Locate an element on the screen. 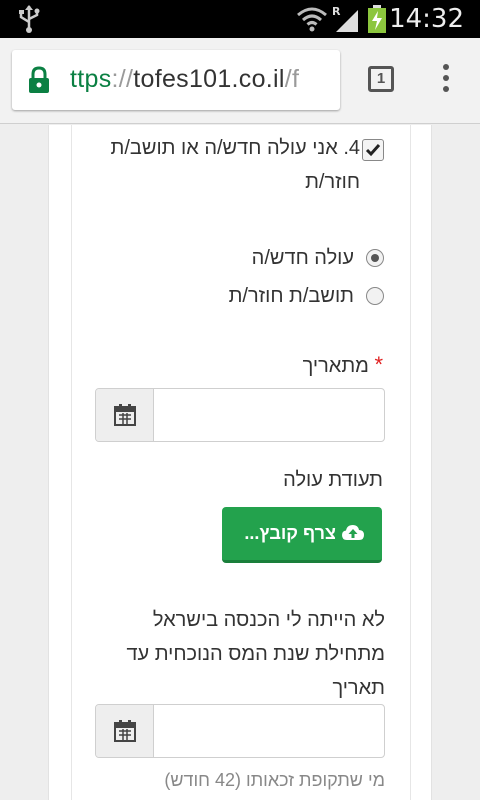  checkmark-icon is located at coordinates (373, 150).